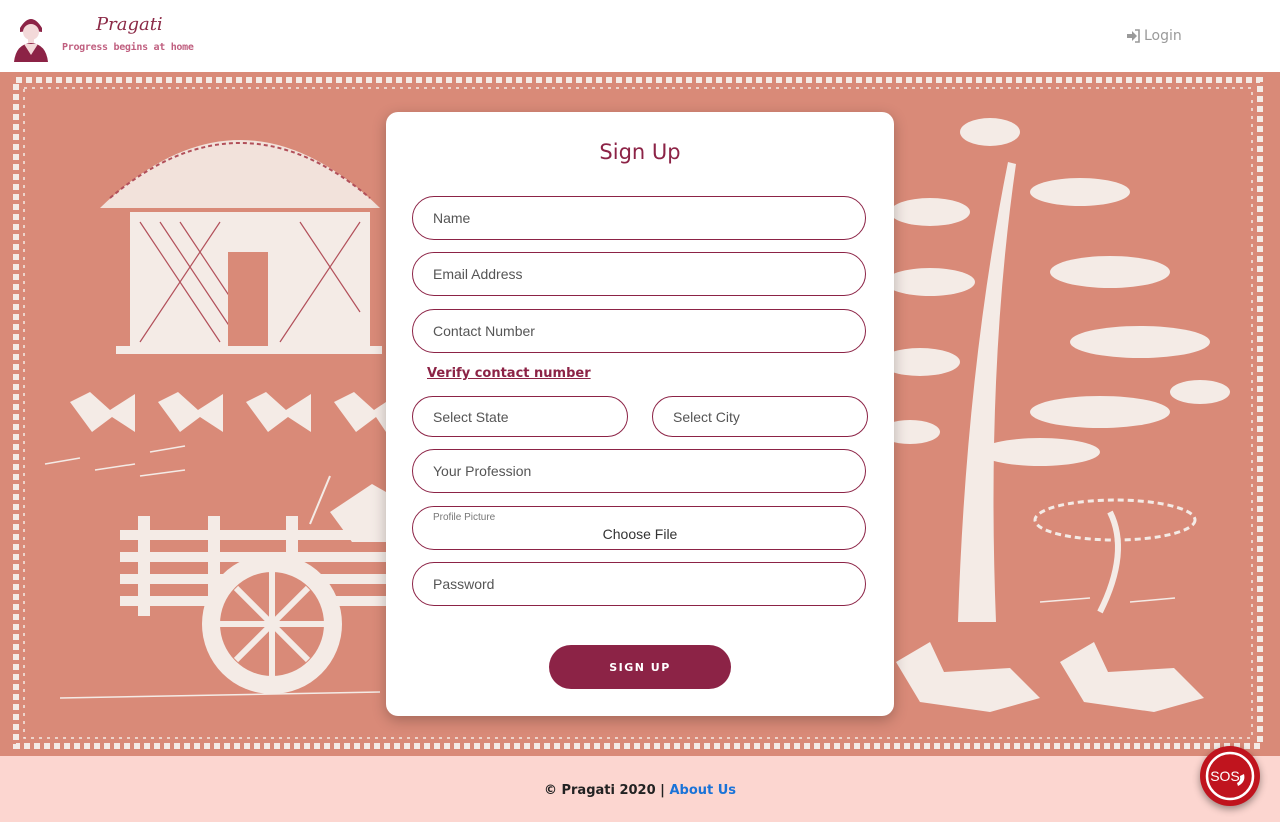 The height and width of the screenshot is (825, 1280). What do you see at coordinates (129, 24) in the screenshot?
I see `brand-name: Pragati` at bounding box center [129, 24].